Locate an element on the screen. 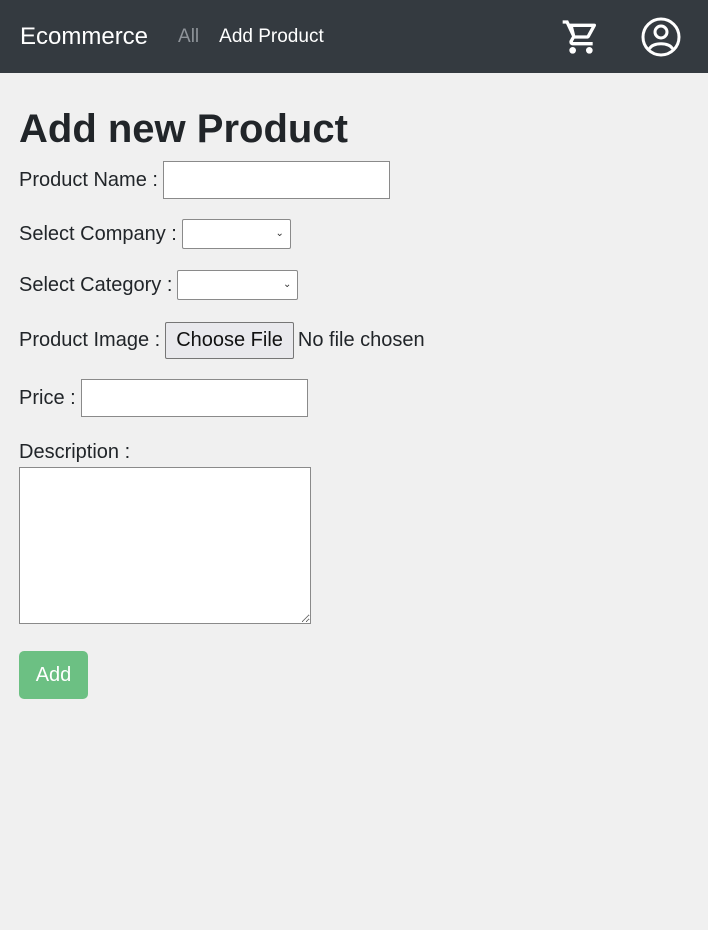  choose-file-button: Choose File is located at coordinates (229, 340).